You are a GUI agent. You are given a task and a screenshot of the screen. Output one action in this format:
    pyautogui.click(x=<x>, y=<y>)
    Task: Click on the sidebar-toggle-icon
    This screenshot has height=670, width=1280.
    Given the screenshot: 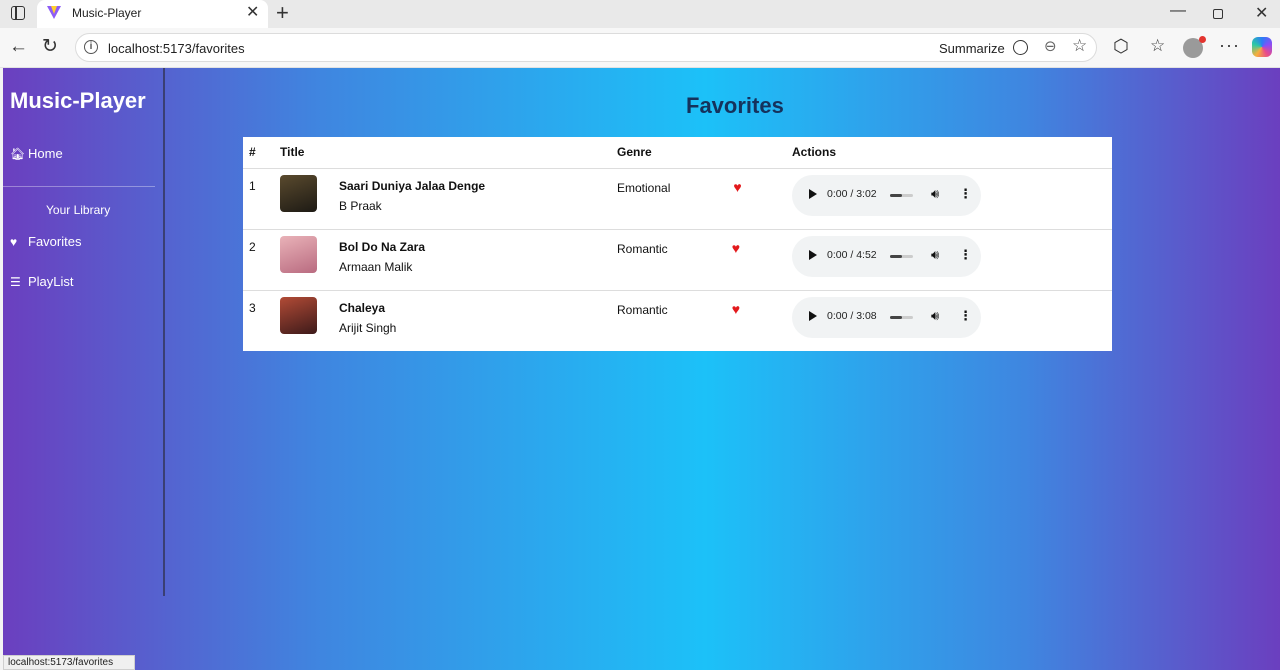 What is the action you would take?
    pyautogui.click(x=18, y=13)
    